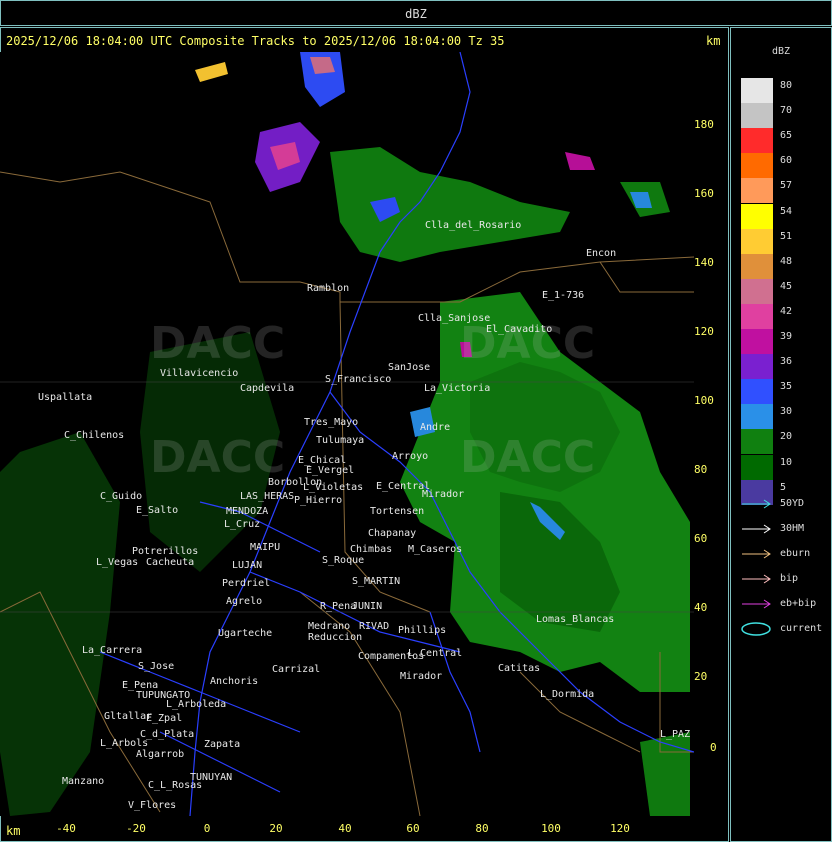 This screenshot has width=832, height=842. What do you see at coordinates (128, 716) in the screenshot?
I see `place-label: Gltallar` at bounding box center [128, 716].